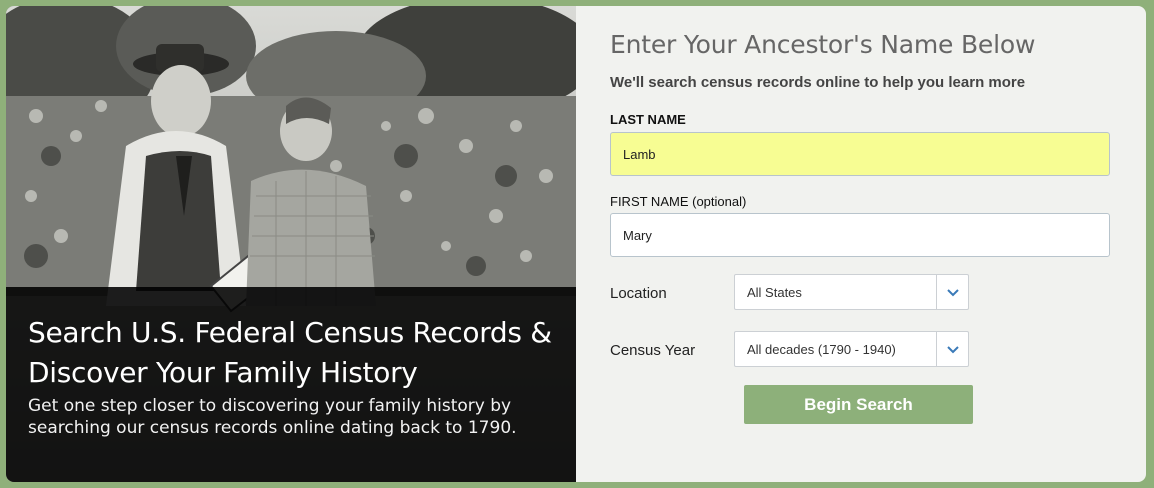  Describe the element at coordinates (860, 235) in the screenshot. I see `first-name-input` at that location.